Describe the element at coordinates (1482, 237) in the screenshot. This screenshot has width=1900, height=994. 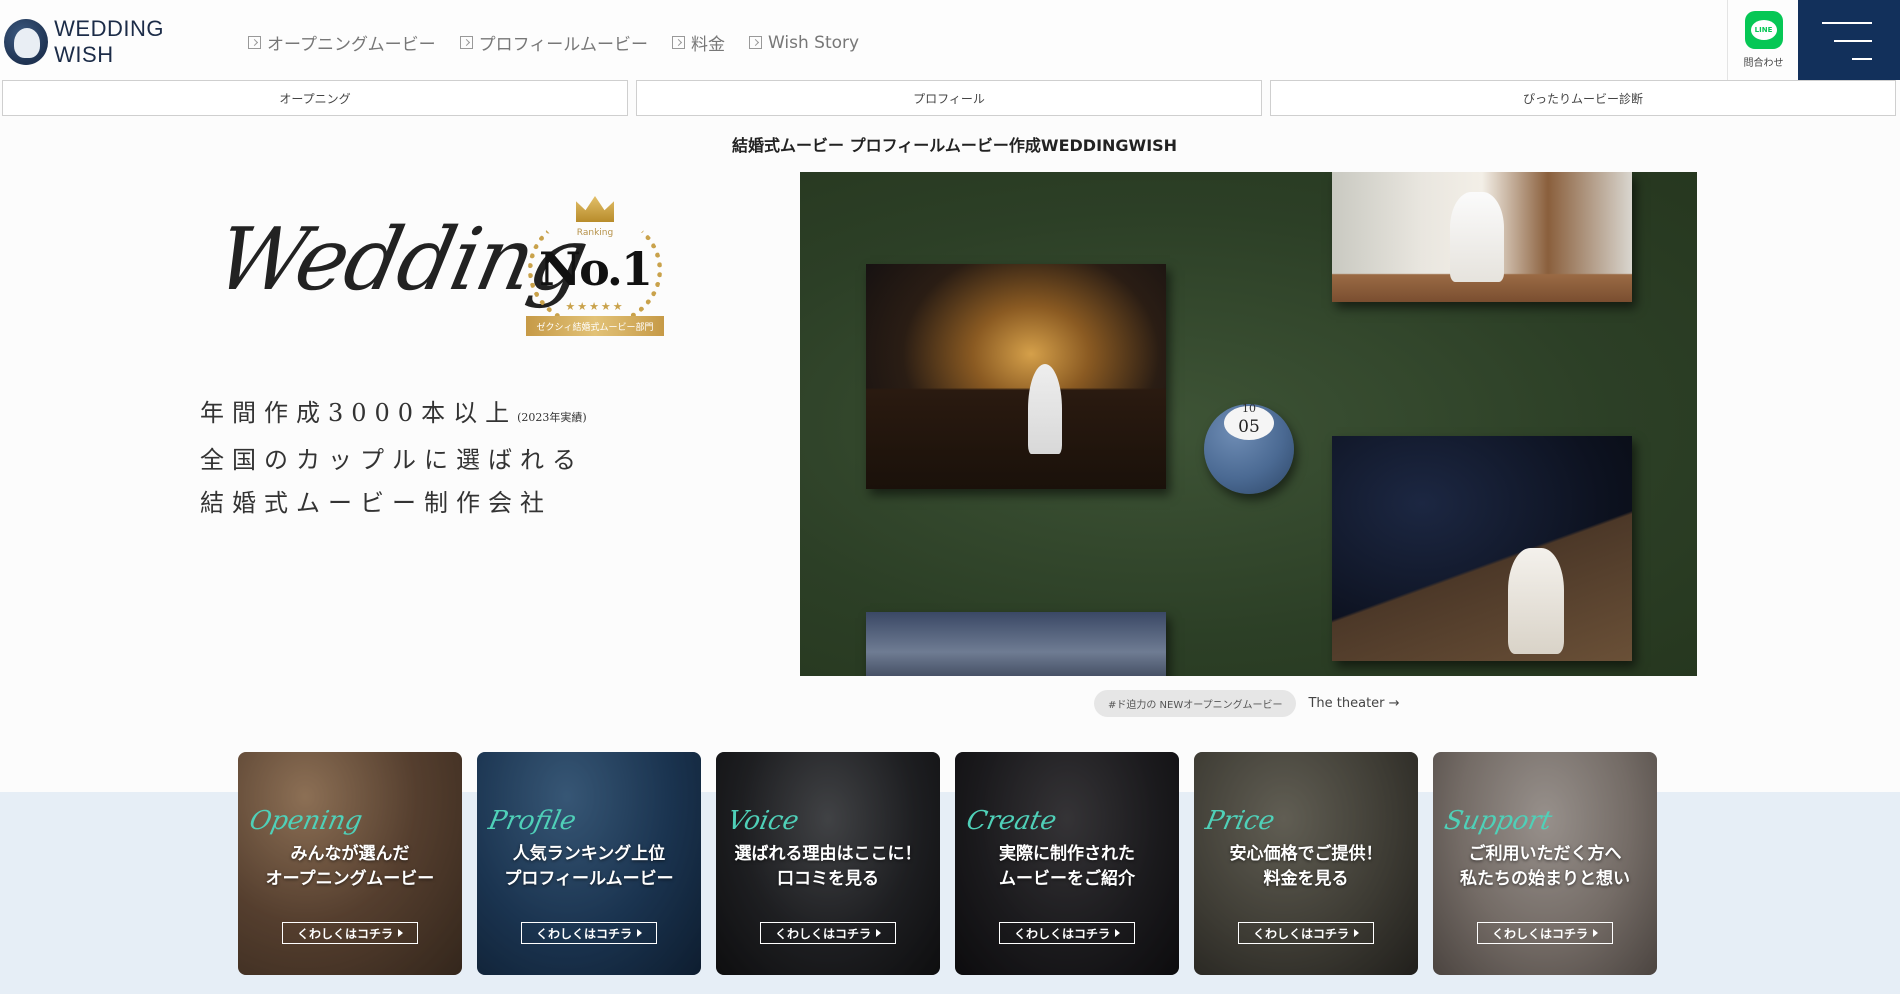
I see `photo-bride-entrance` at that location.